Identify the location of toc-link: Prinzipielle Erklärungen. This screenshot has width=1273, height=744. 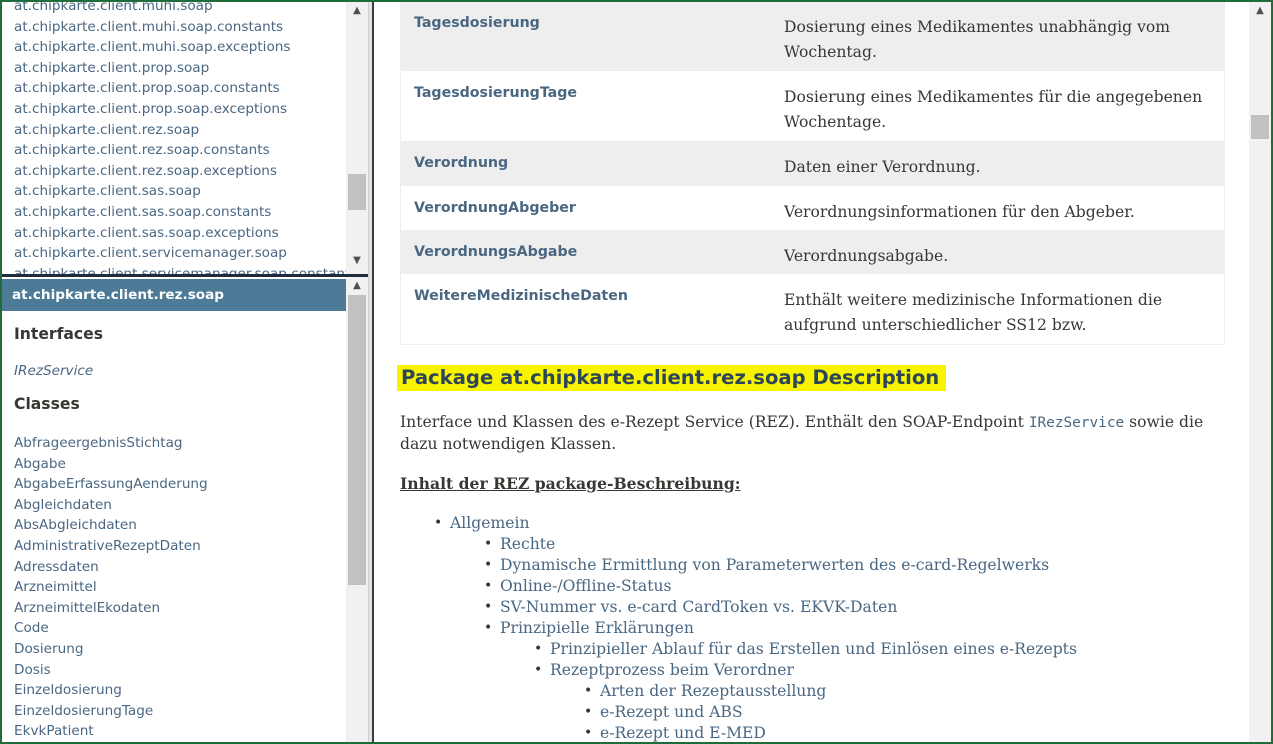
(862, 628).